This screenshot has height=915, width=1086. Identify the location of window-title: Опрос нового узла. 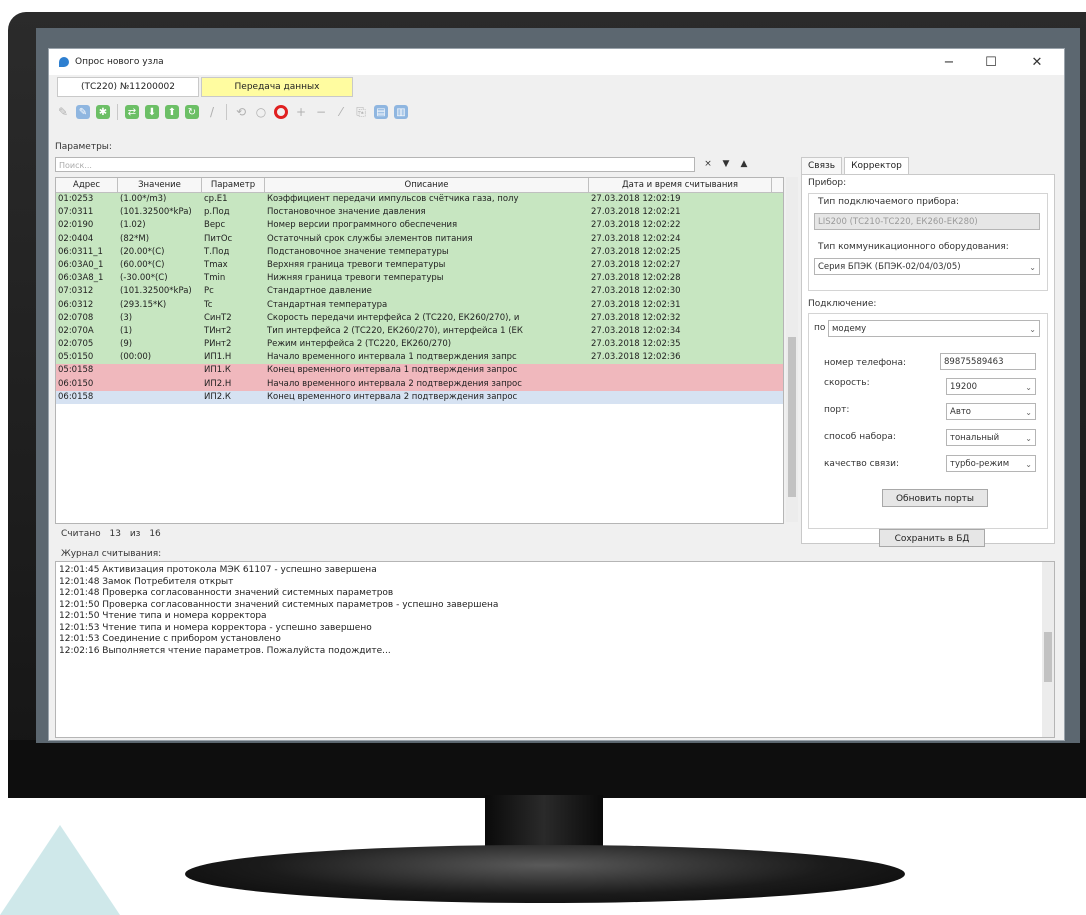
(119, 62).